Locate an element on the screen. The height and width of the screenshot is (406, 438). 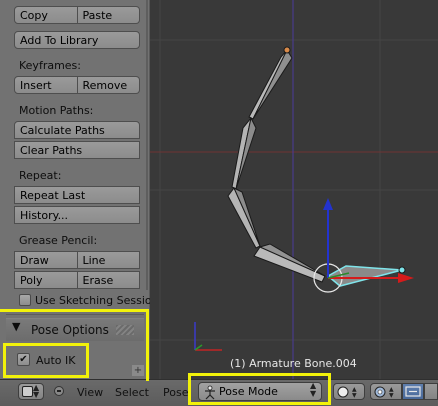
keyframes-row: Insert Remove is located at coordinates (77, 85).